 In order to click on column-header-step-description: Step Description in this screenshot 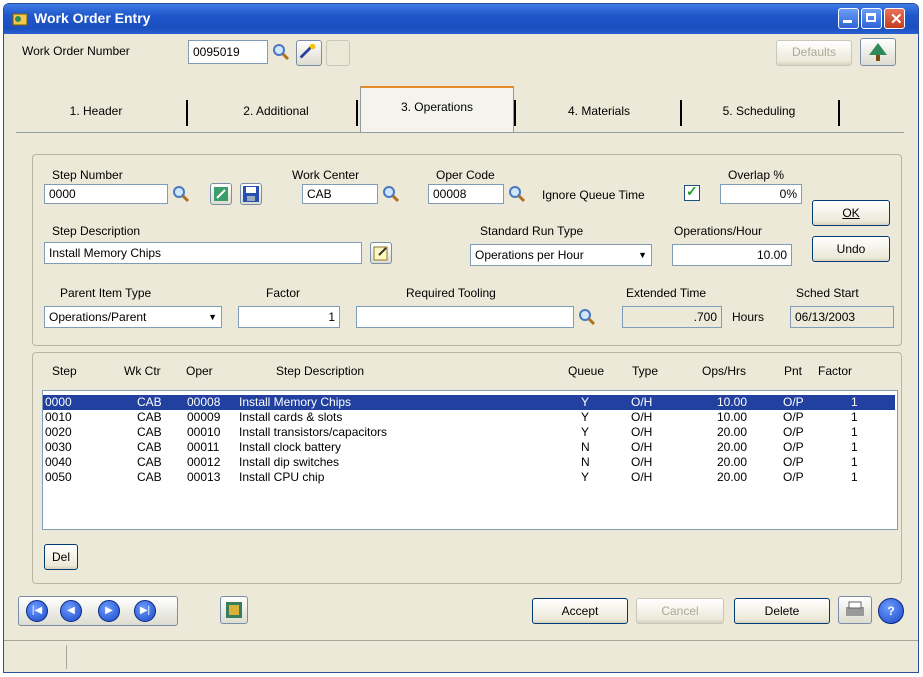, I will do `click(320, 371)`.